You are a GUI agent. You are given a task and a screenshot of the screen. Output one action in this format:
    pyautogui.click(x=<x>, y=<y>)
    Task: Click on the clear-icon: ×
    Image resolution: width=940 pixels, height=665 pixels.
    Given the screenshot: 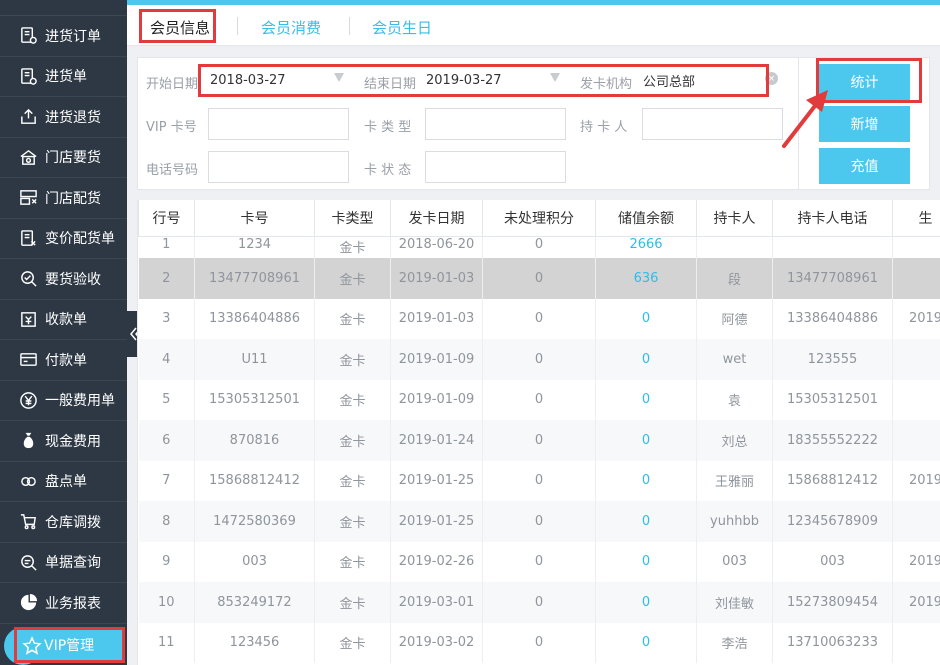 What is the action you would take?
    pyautogui.click(x=771, y=78)
    